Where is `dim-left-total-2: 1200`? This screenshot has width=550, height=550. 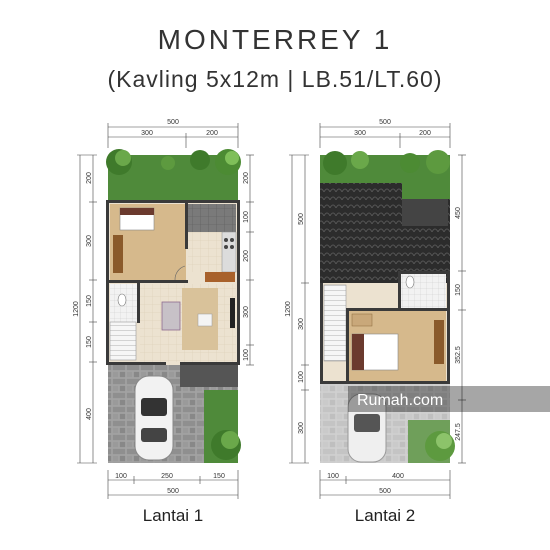 dim-left-total-2: 1200 is located at coordinates (288, 309).